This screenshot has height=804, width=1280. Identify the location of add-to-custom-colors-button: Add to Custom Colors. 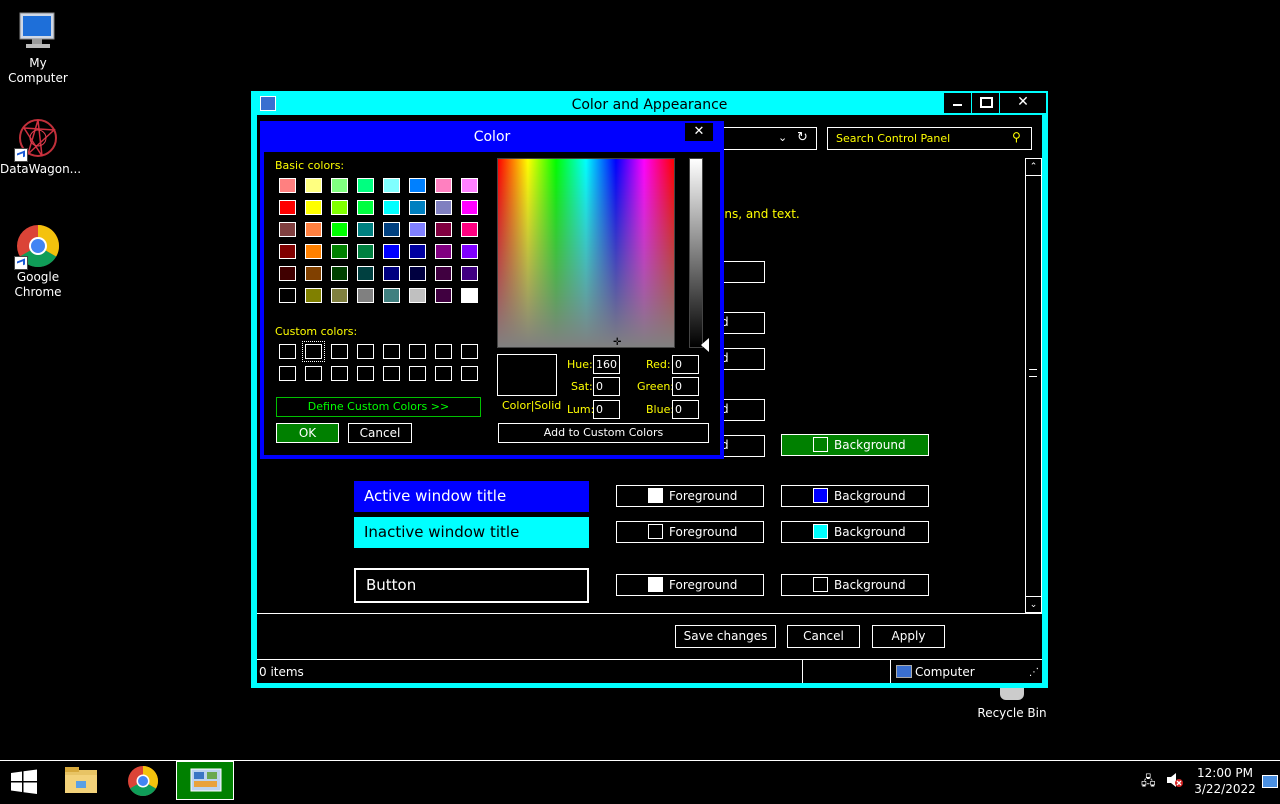
(603, 433).